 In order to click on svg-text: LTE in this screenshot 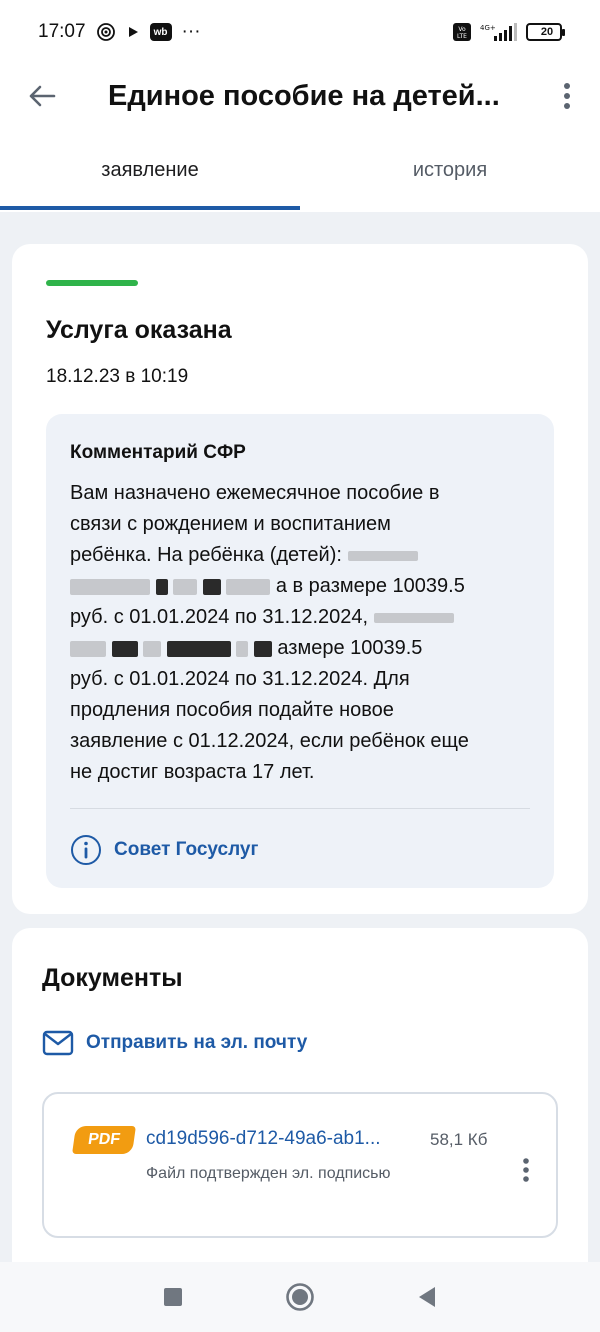, I will do `click(462, 36)`.